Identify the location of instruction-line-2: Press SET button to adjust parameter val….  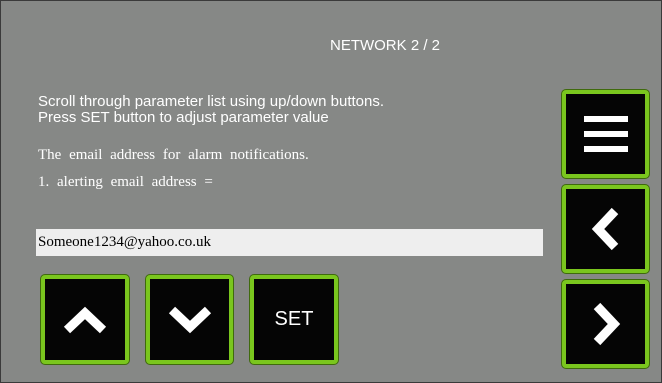
(183, 117).